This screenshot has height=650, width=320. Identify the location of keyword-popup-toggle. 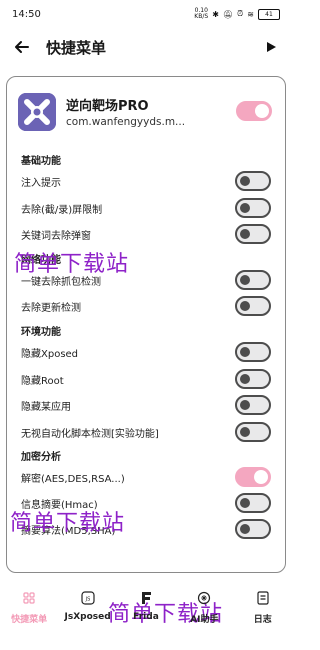
(253, 234).